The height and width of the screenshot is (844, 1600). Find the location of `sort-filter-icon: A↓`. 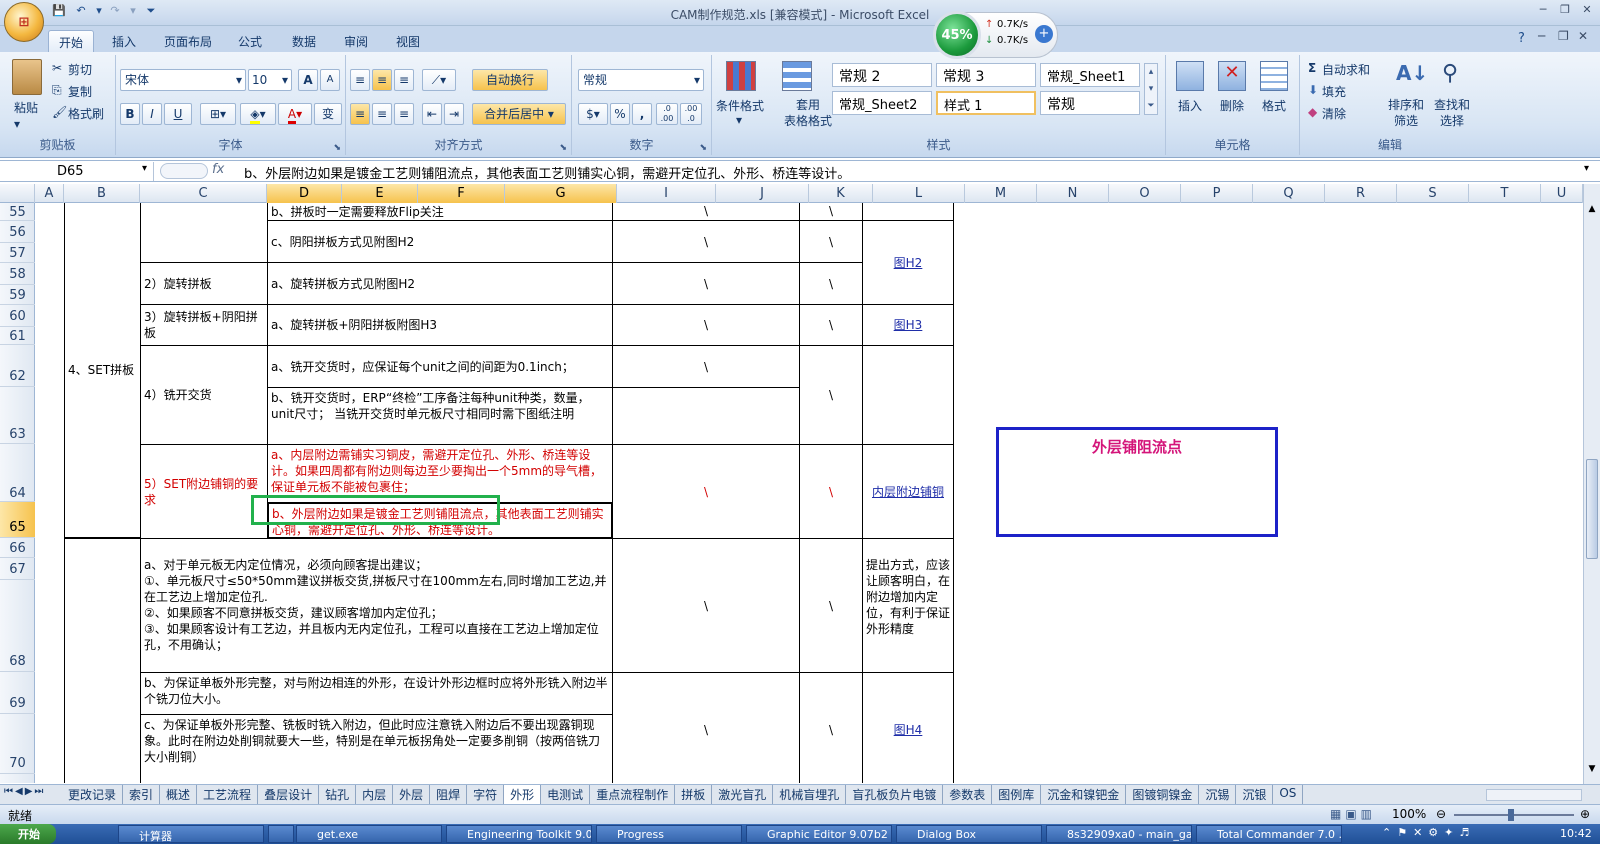

sort-filter-icon: A↓ is located at coordinates (1412, 76).